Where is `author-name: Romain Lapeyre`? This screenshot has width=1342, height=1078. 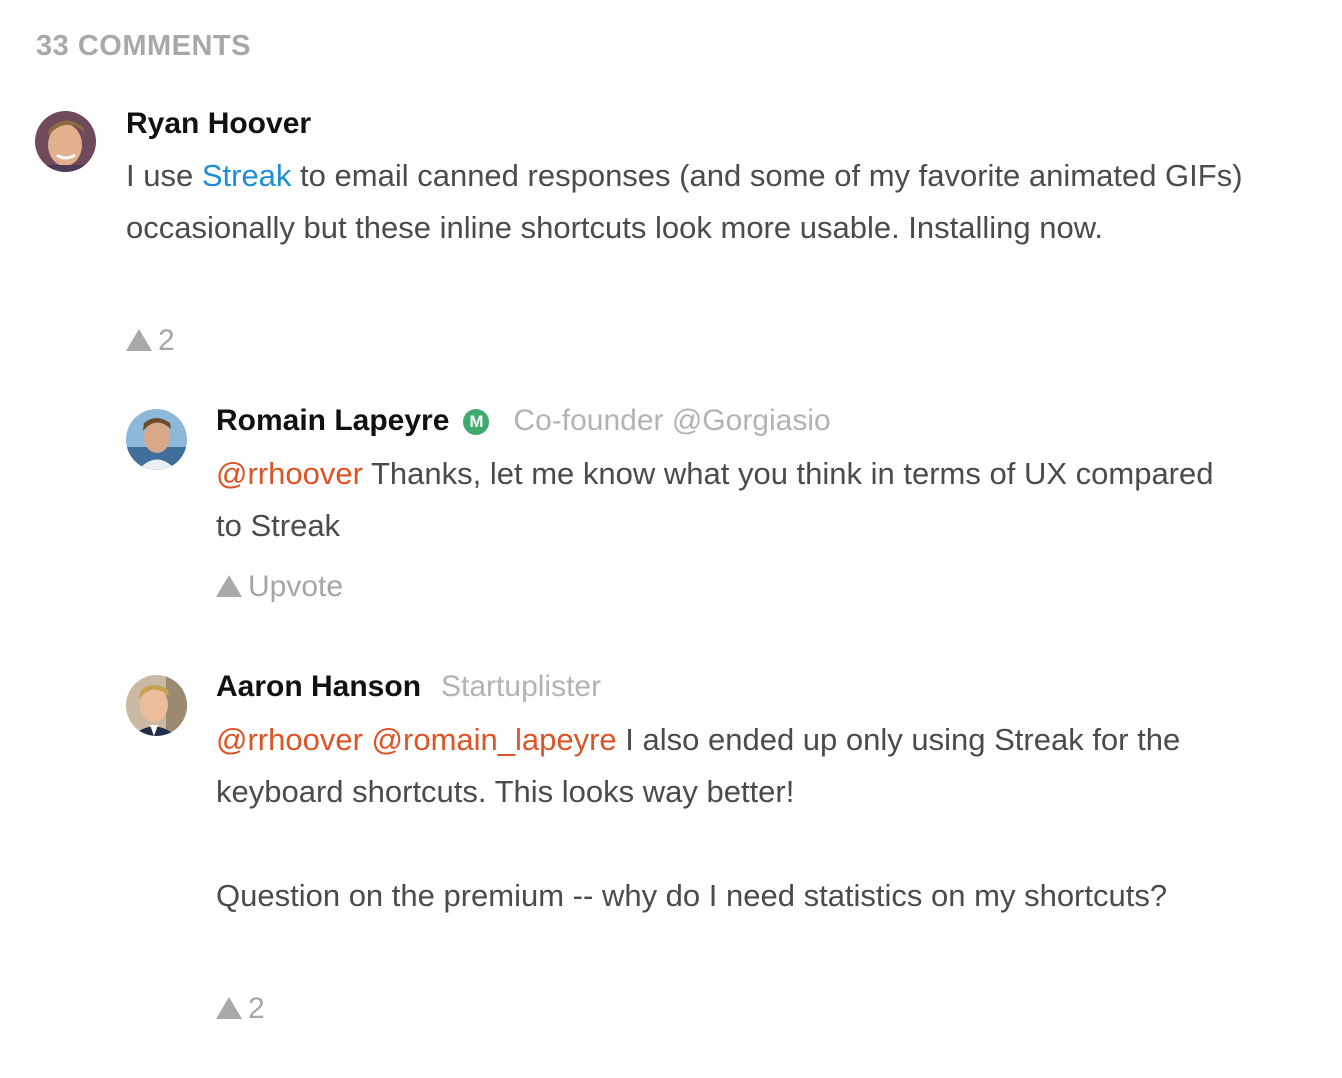 author-name: Romain Lapeyre is located at coordinates (332, 420).